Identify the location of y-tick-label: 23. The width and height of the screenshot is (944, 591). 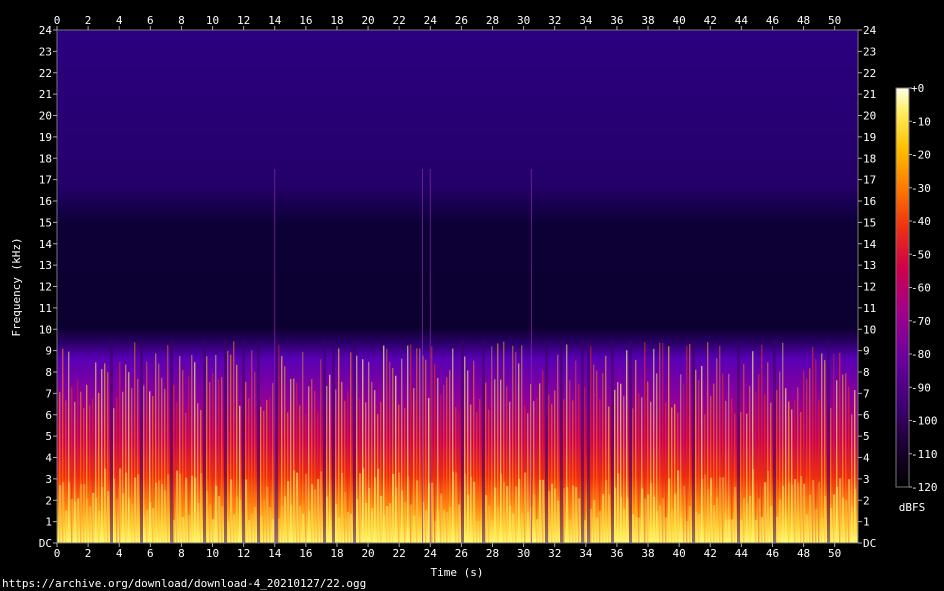
(45, 51).